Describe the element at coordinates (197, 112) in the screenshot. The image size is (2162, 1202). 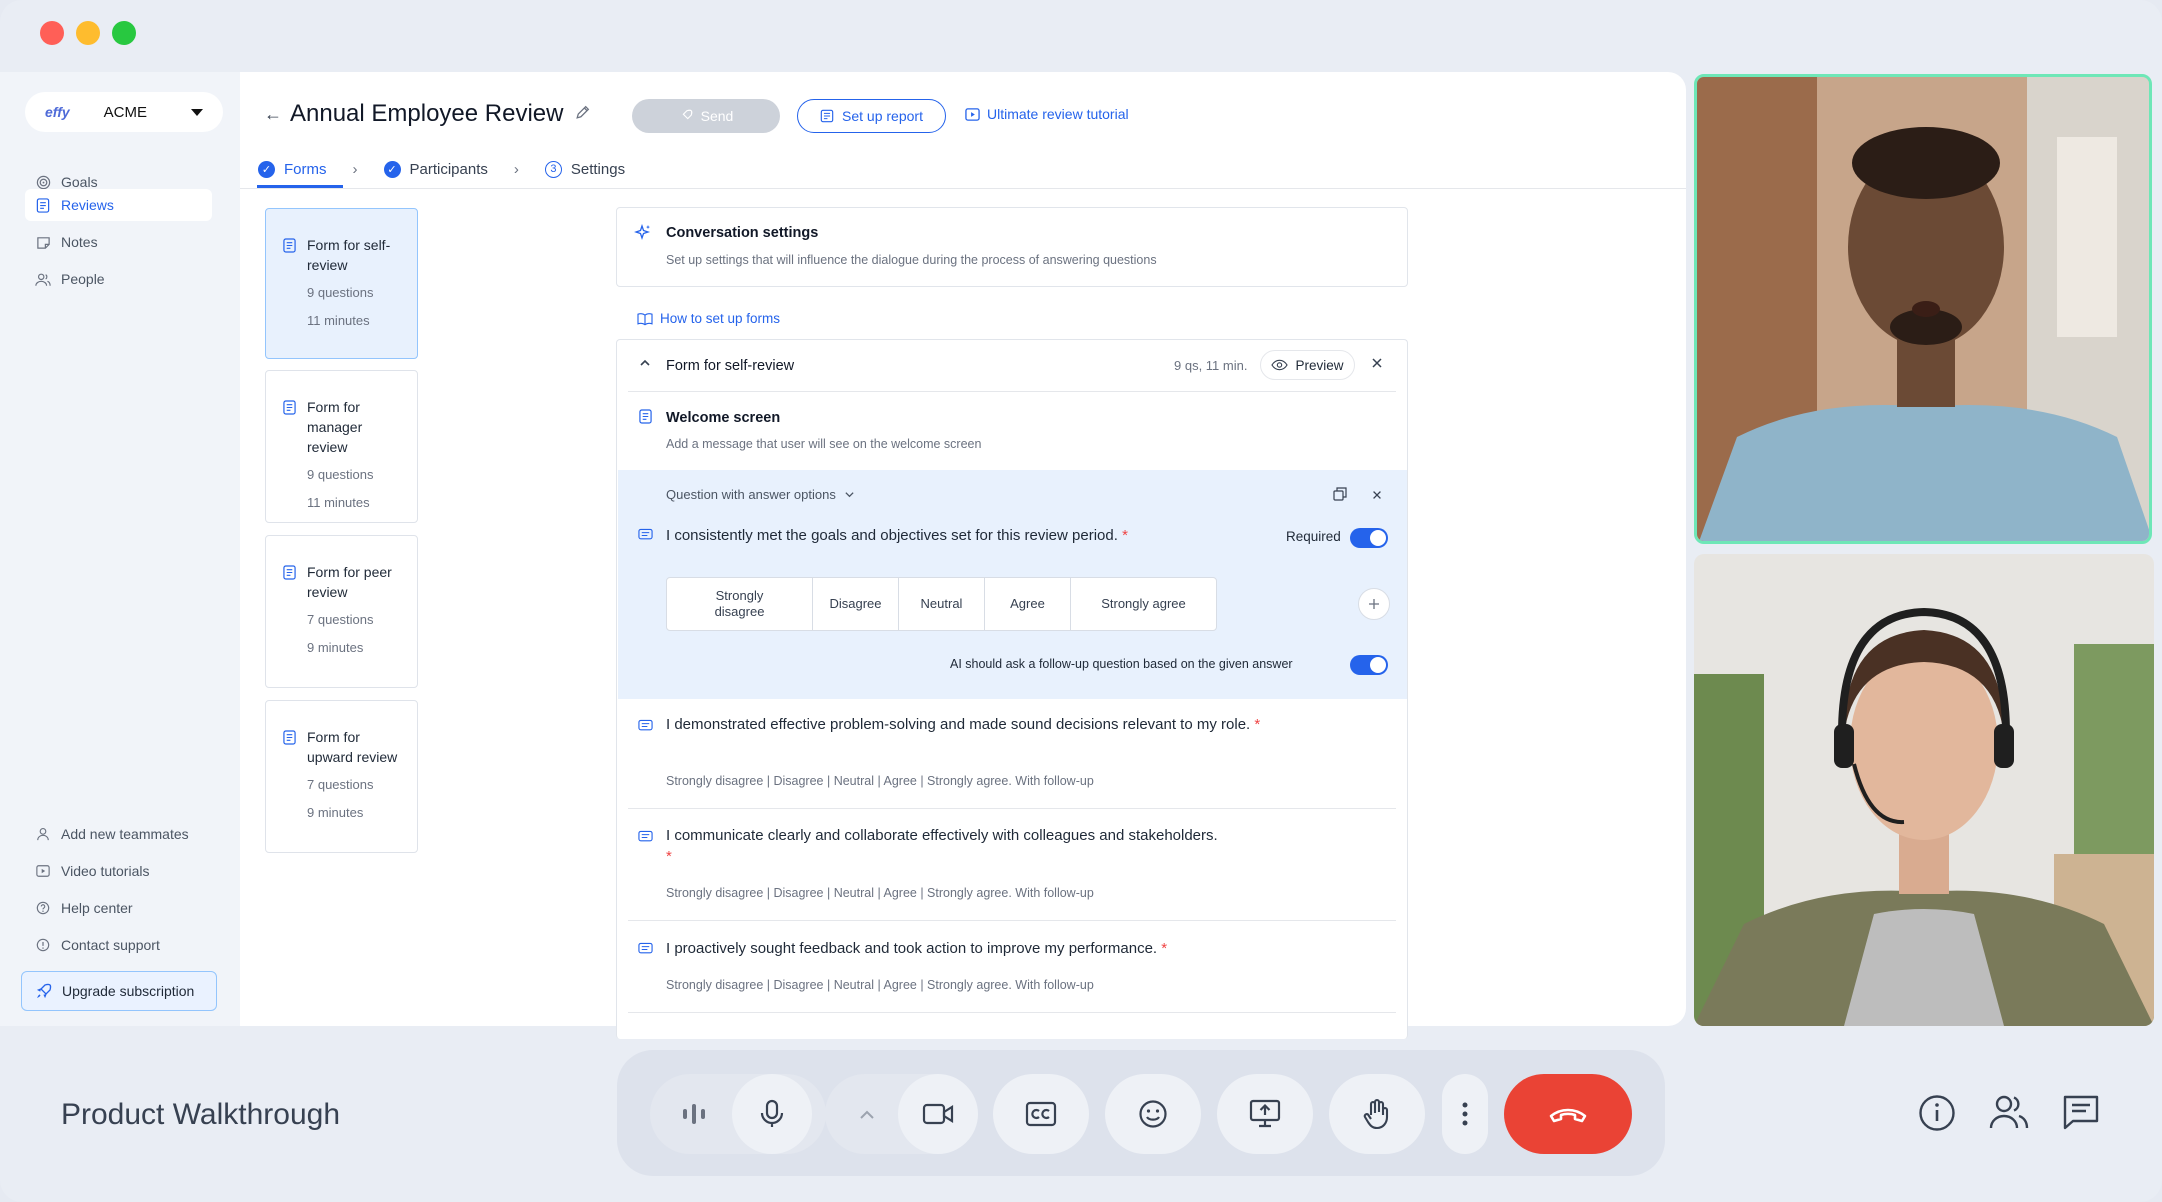
I see `caret-down-icon` at that location.